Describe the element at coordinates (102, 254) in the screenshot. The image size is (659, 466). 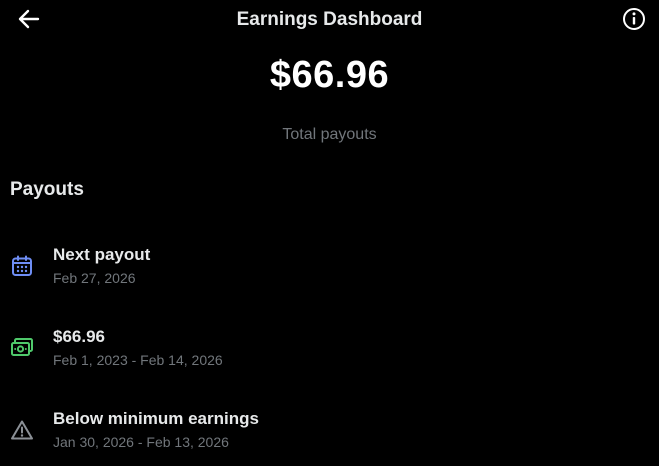
I see `payout-row-title: Next payout` at that location.